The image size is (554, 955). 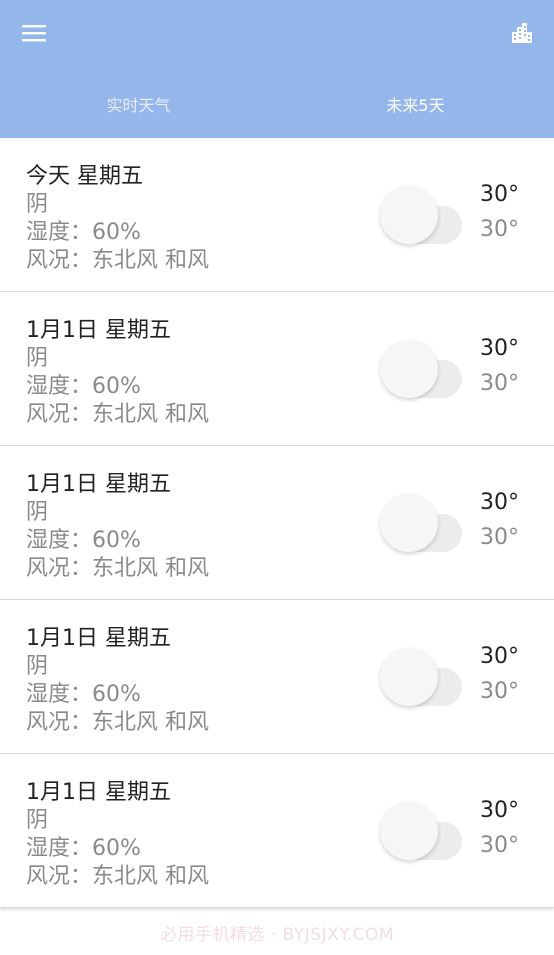 I want to click on tab-five-day-forecast: 未来5天, so click(x=415, y=104).